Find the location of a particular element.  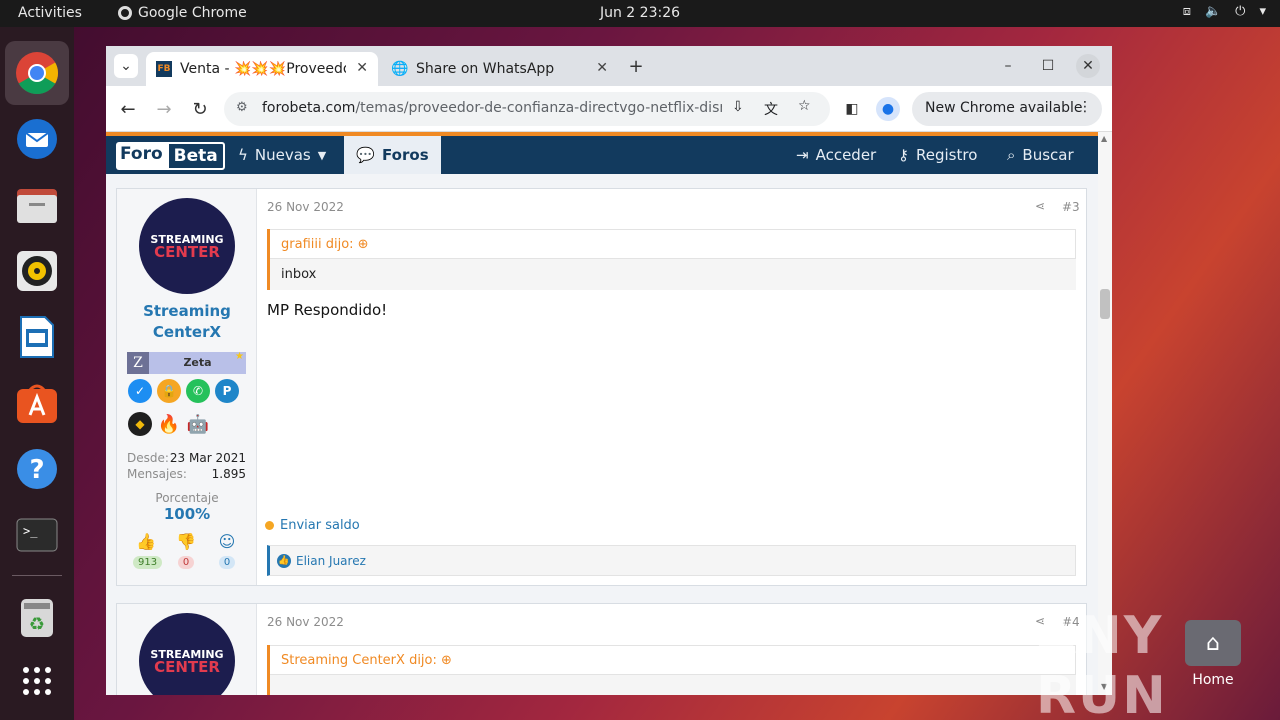

binance-badge-icon: ◆ is located at coordinates (140, 424).